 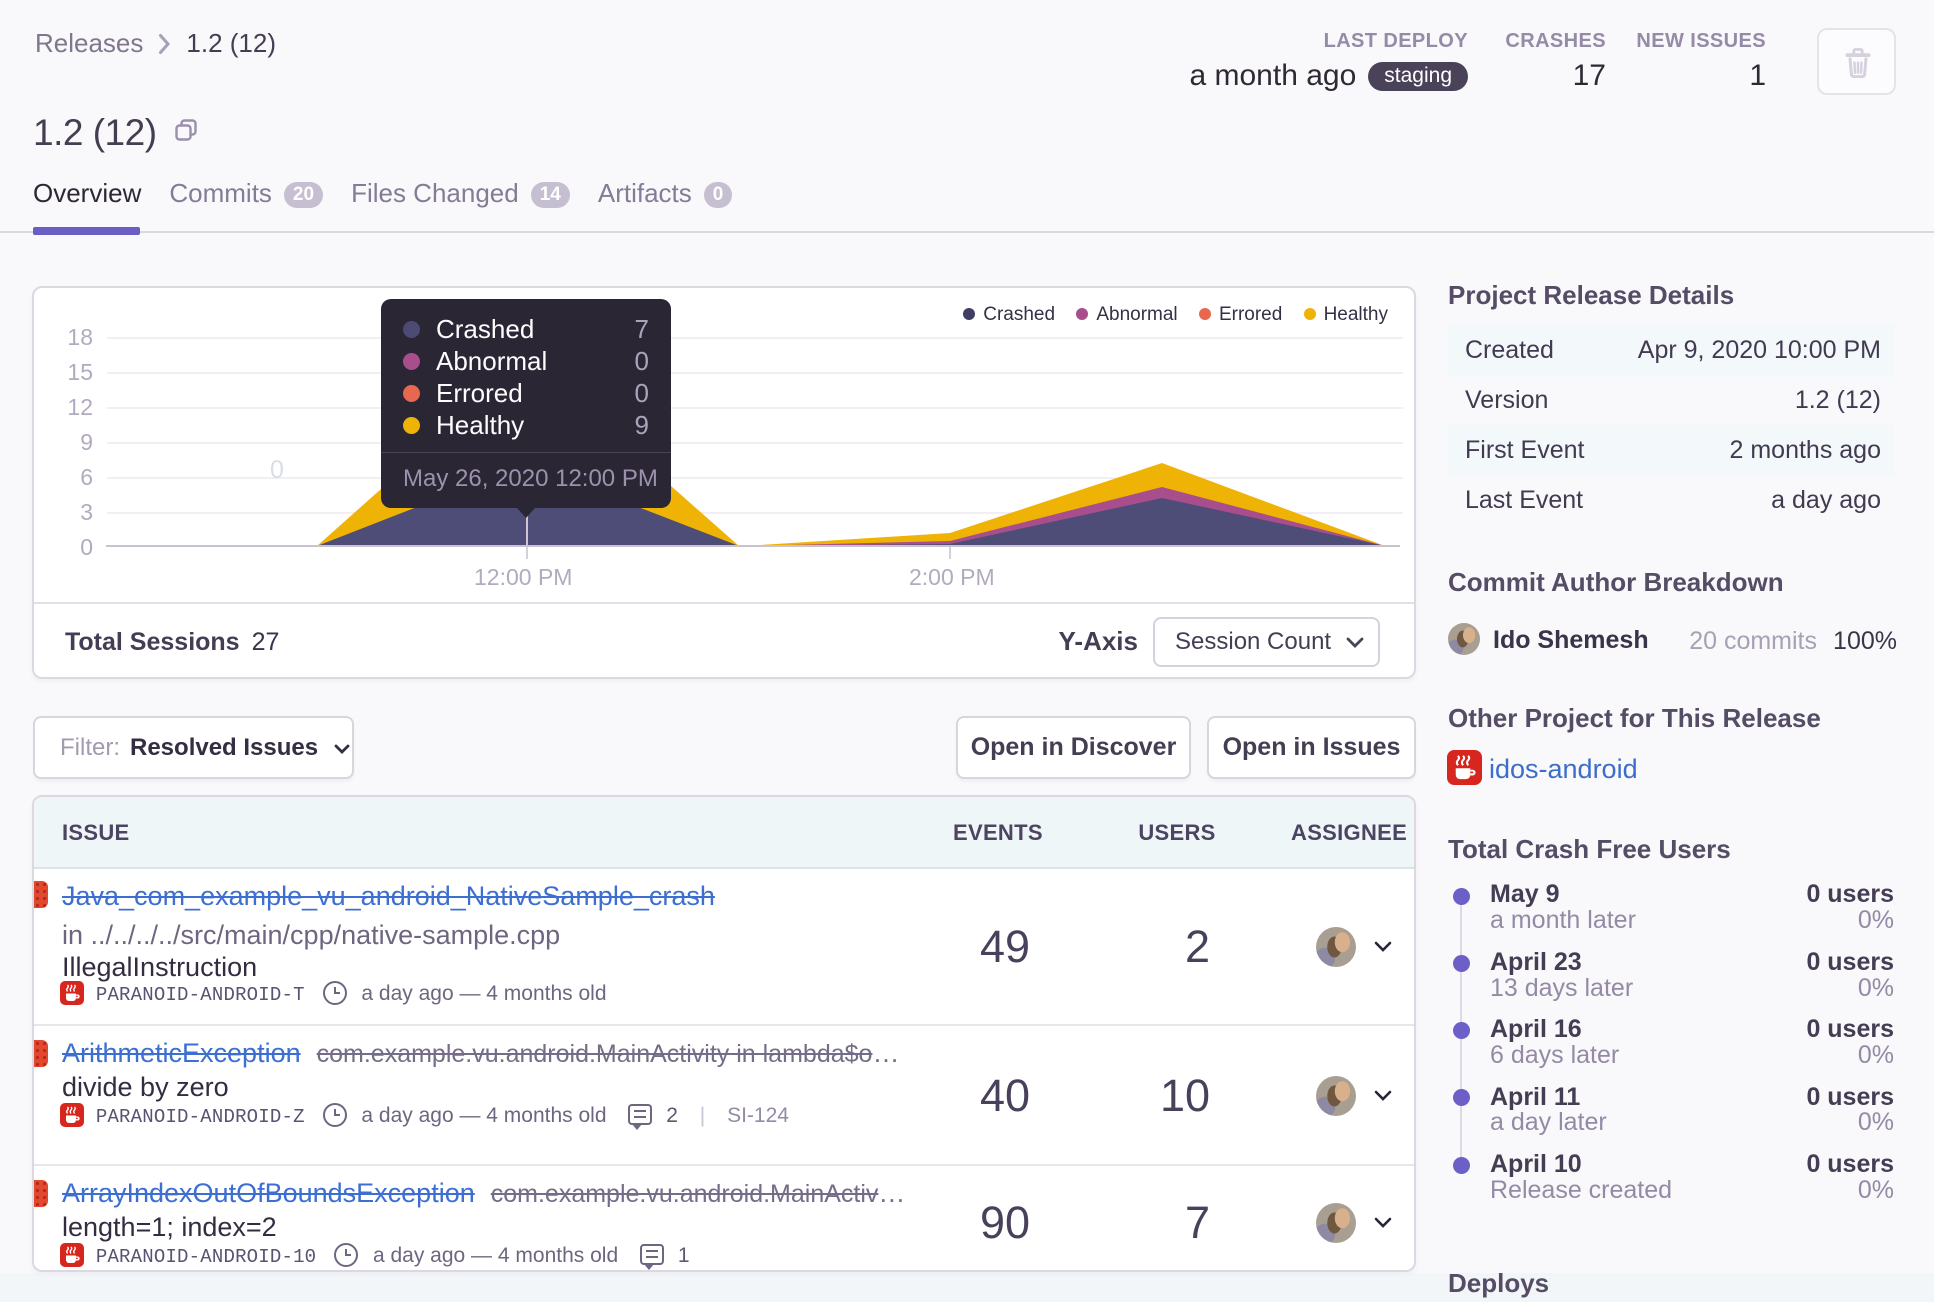 I want to click on svg-text: 0, so click(x=277, y=470).